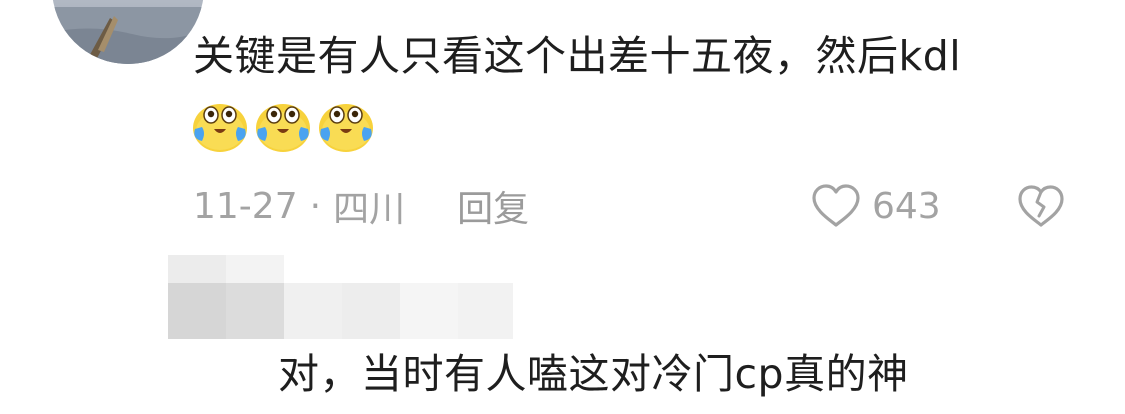 Image resolution: width=1125 pixels, height=414 pixels. What do you see at coordinates (577, 56) in the screenshot?
I see `comment-text: 关键是有人只看这个出差十五夜，然后kdl` at bounding box center [577, 56].